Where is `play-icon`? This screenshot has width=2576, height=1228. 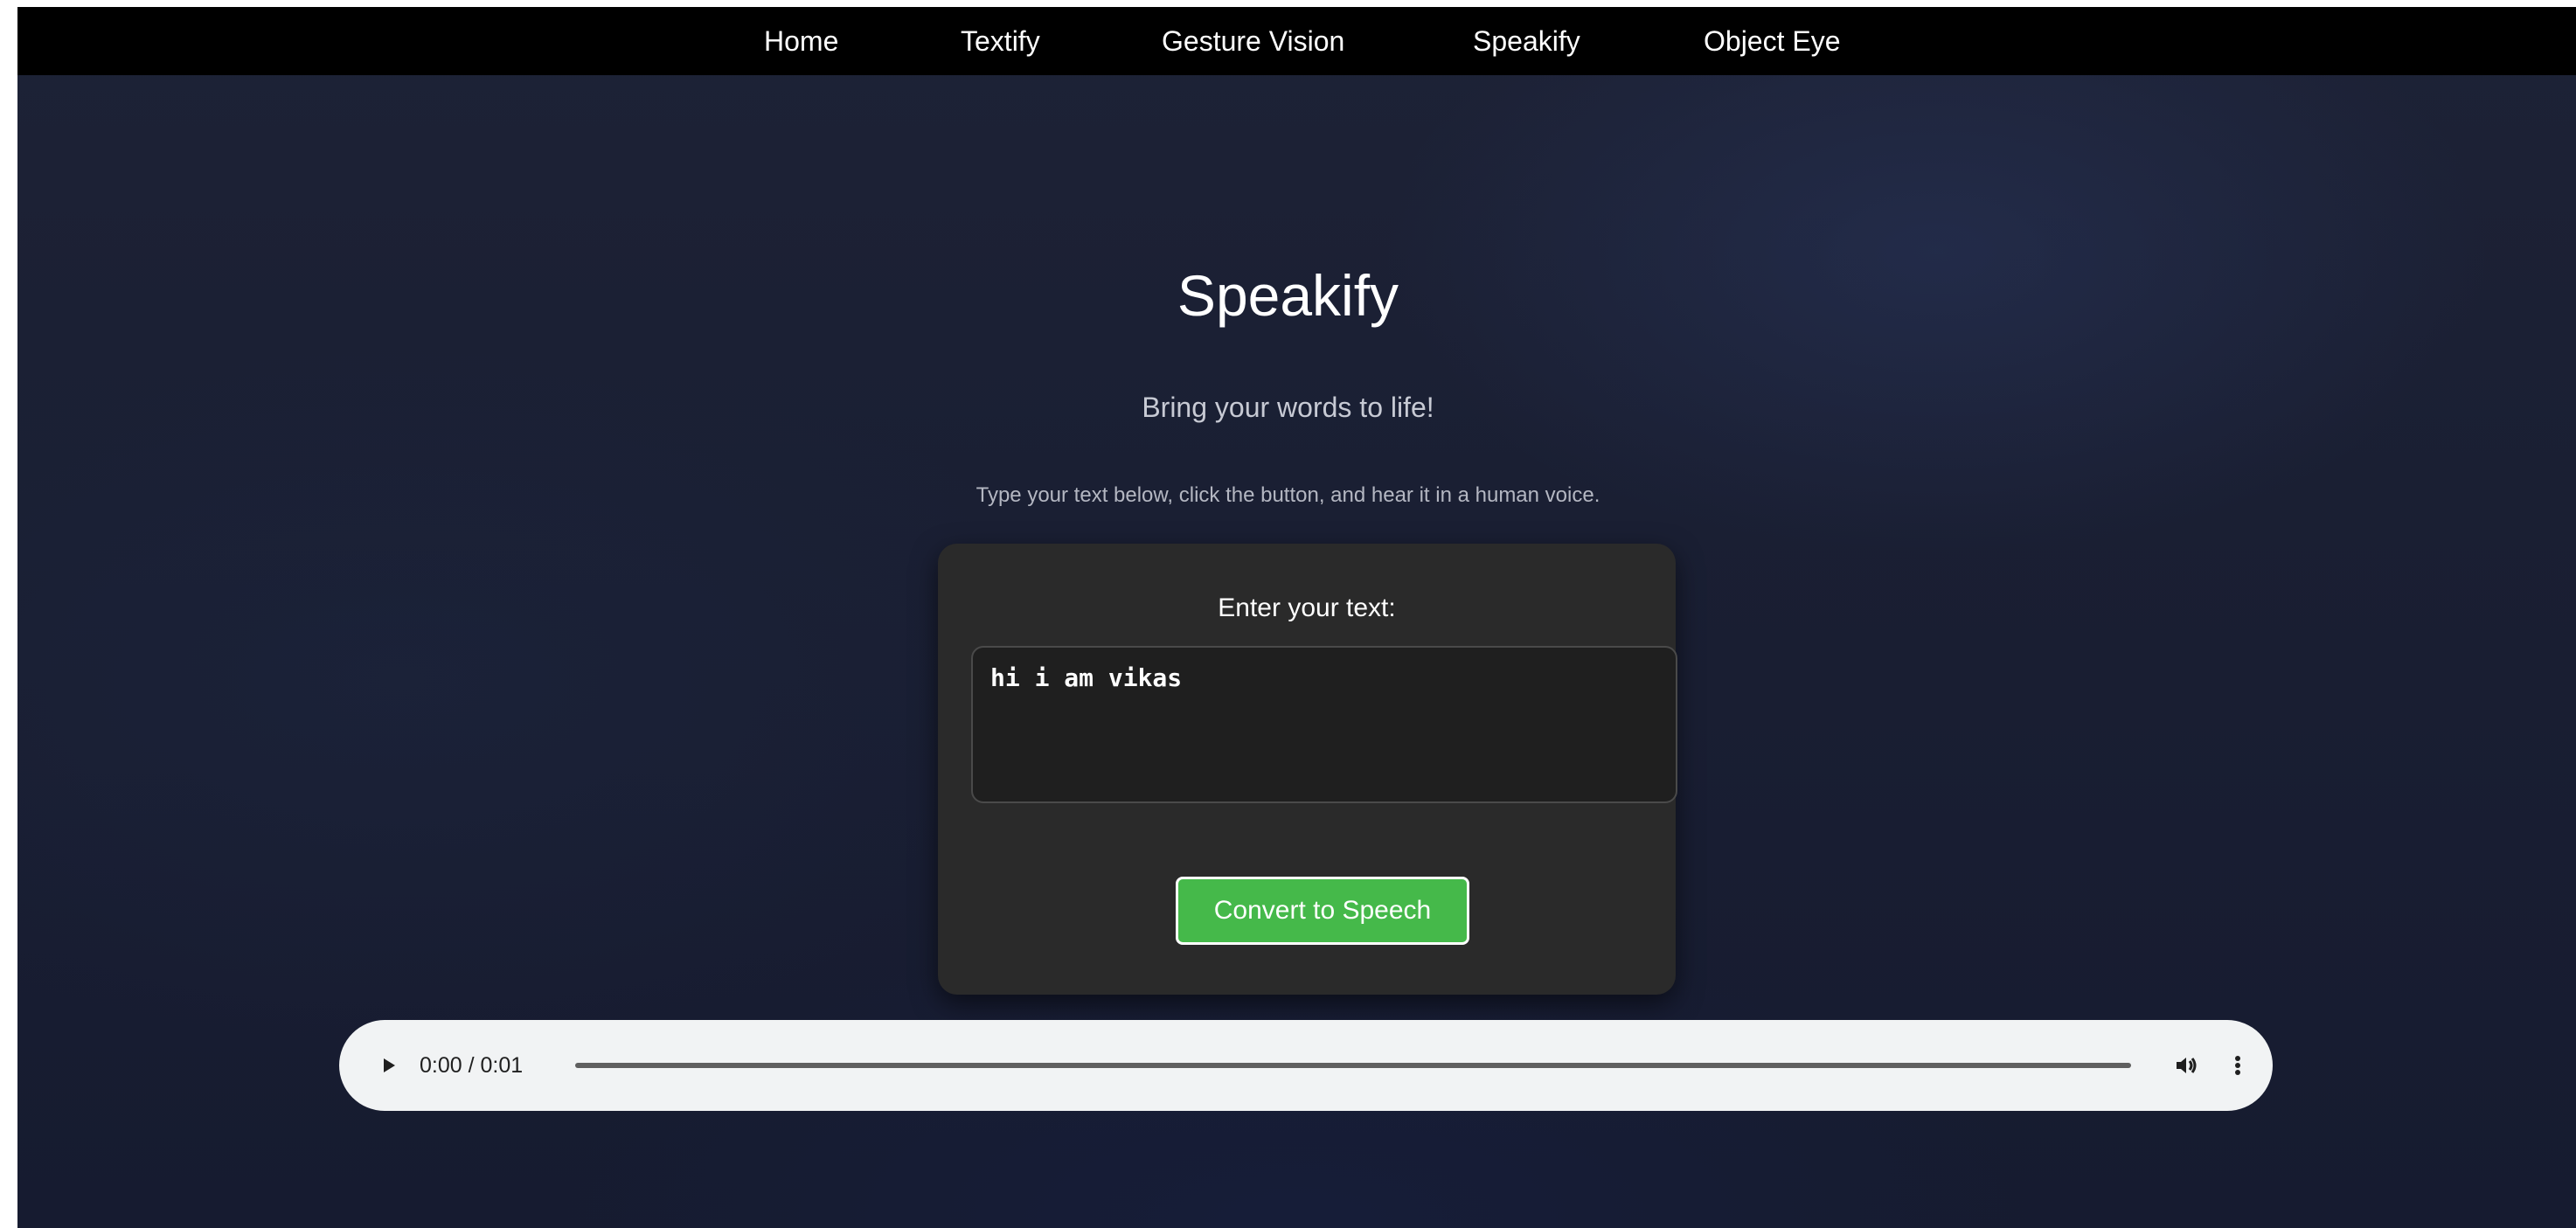 play-icon is located at coordinates (389, 1065).